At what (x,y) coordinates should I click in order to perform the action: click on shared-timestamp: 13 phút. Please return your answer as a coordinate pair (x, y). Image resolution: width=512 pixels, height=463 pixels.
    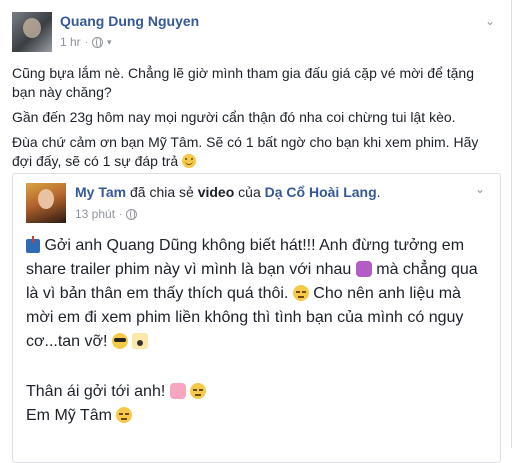
    Looking at the image, I should click on (95, 214).